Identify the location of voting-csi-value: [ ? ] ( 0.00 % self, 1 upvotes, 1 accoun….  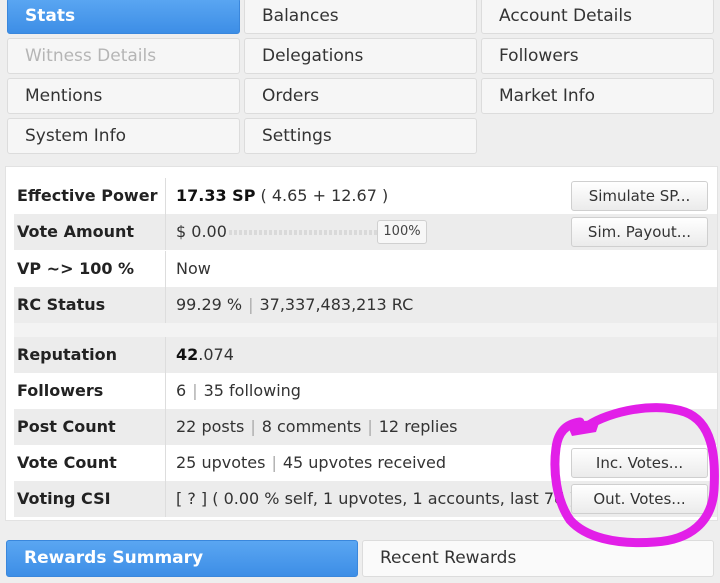
(376, 498).